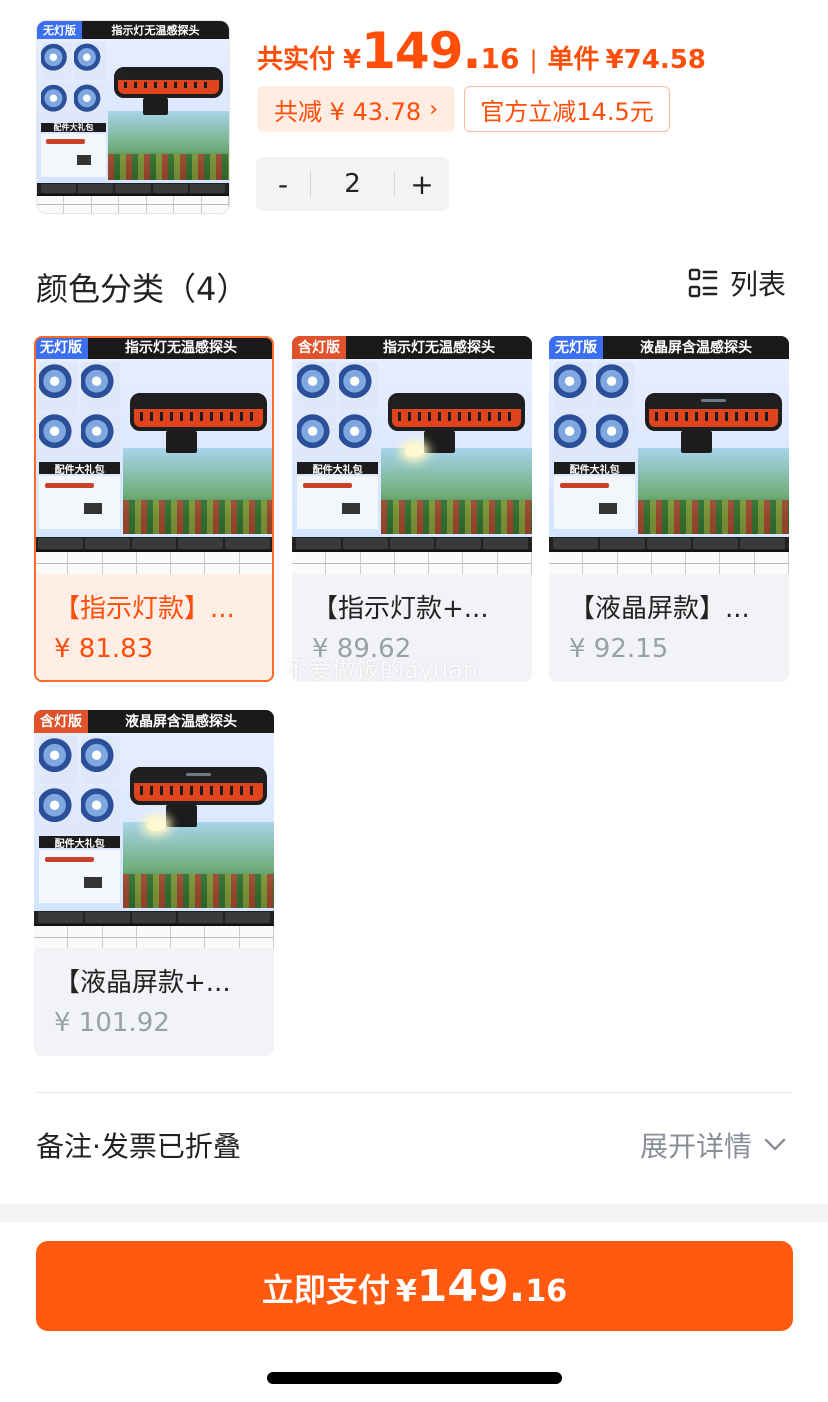  I want to click on chevron-down-icon, so click(775, 1144).